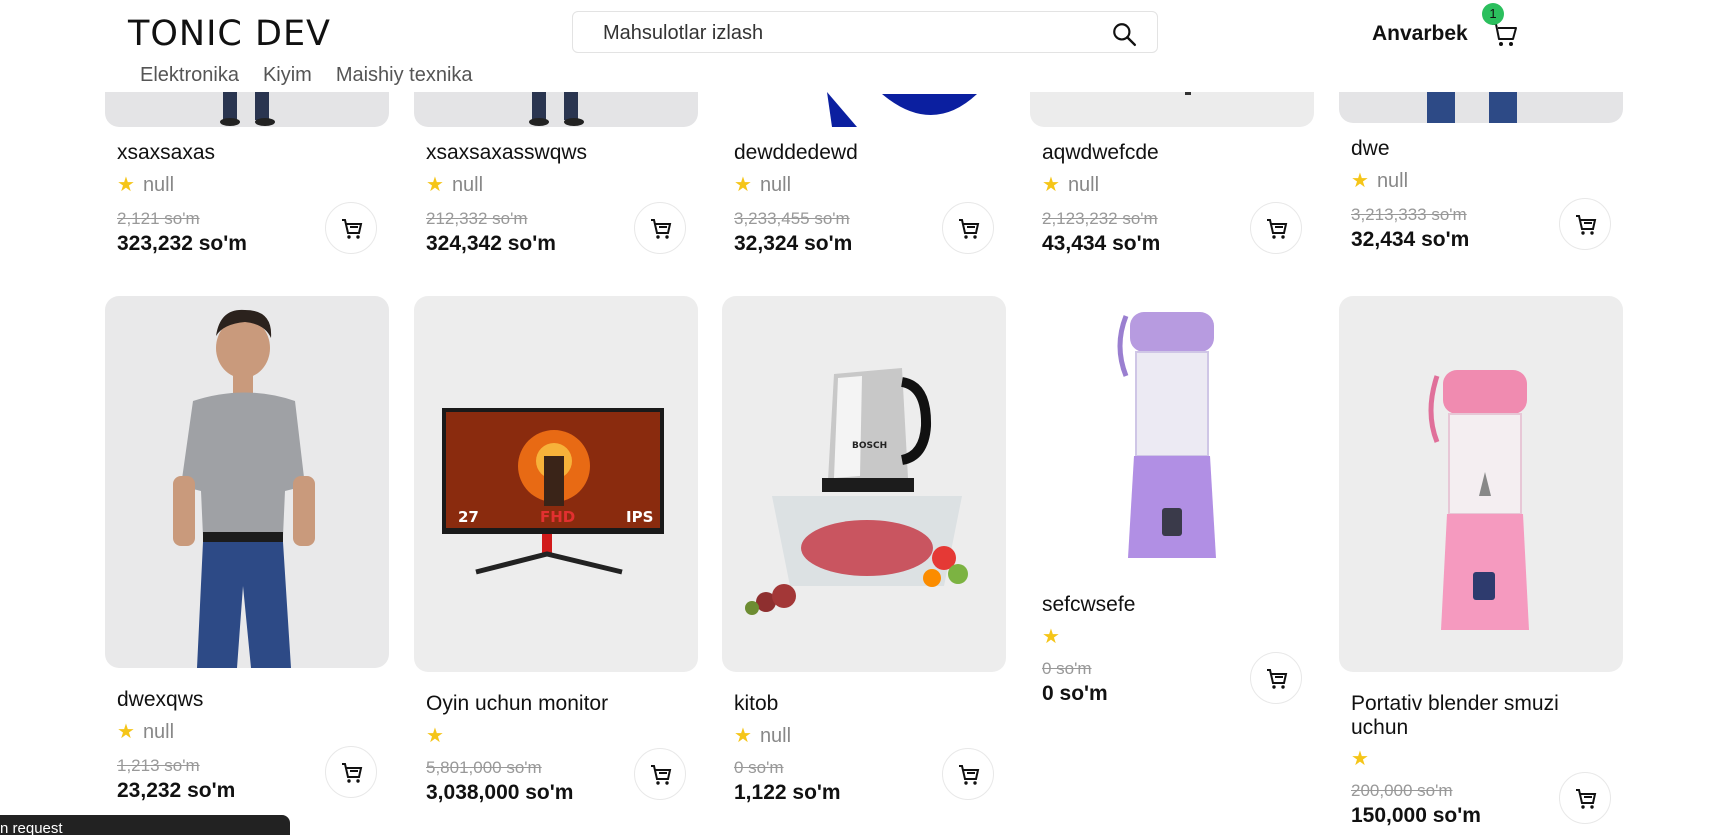  Describe the element at coordinates (160, 700) in the screenshot. I see `product-name: dwexqws` at that location.